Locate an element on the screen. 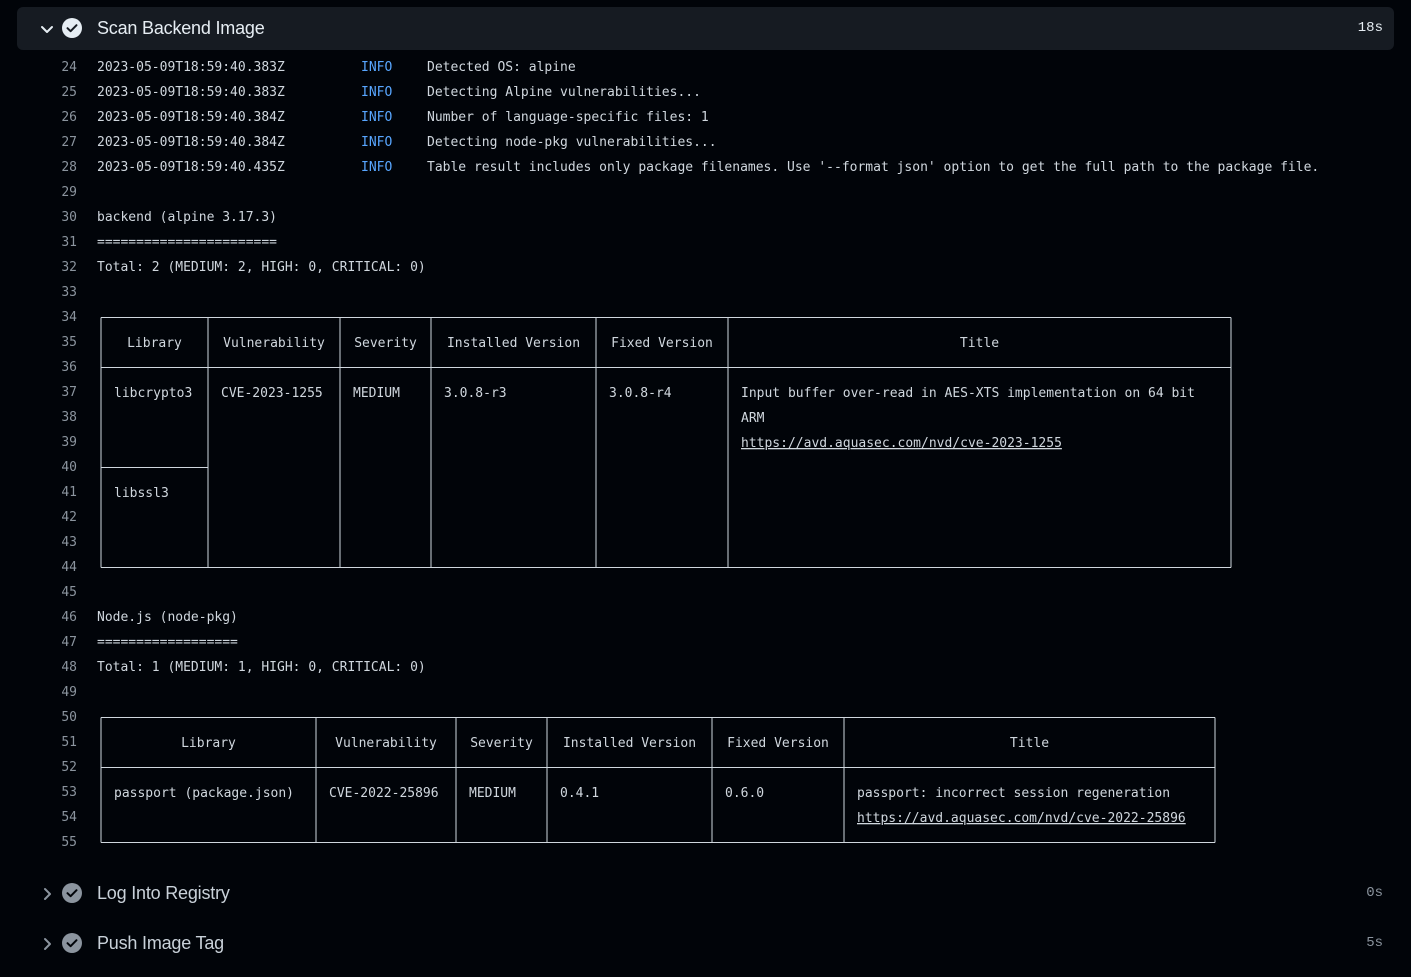  log-line: 31 ======================= is located at coordinates (705, 242).